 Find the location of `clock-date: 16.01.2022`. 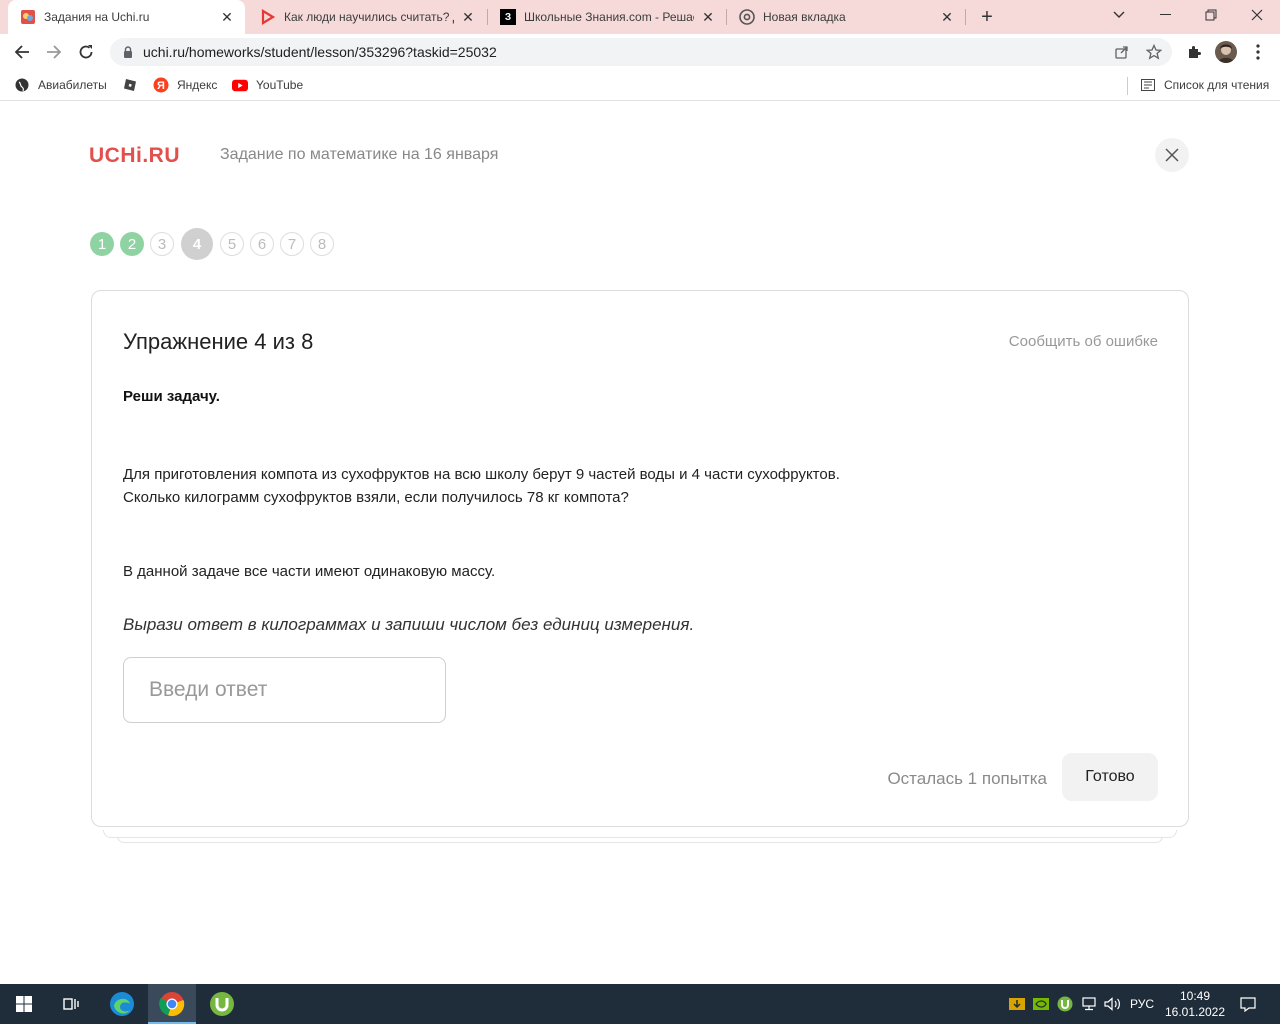

clock-date: 16.01.2022 is located at coordinates (1195, 1012).